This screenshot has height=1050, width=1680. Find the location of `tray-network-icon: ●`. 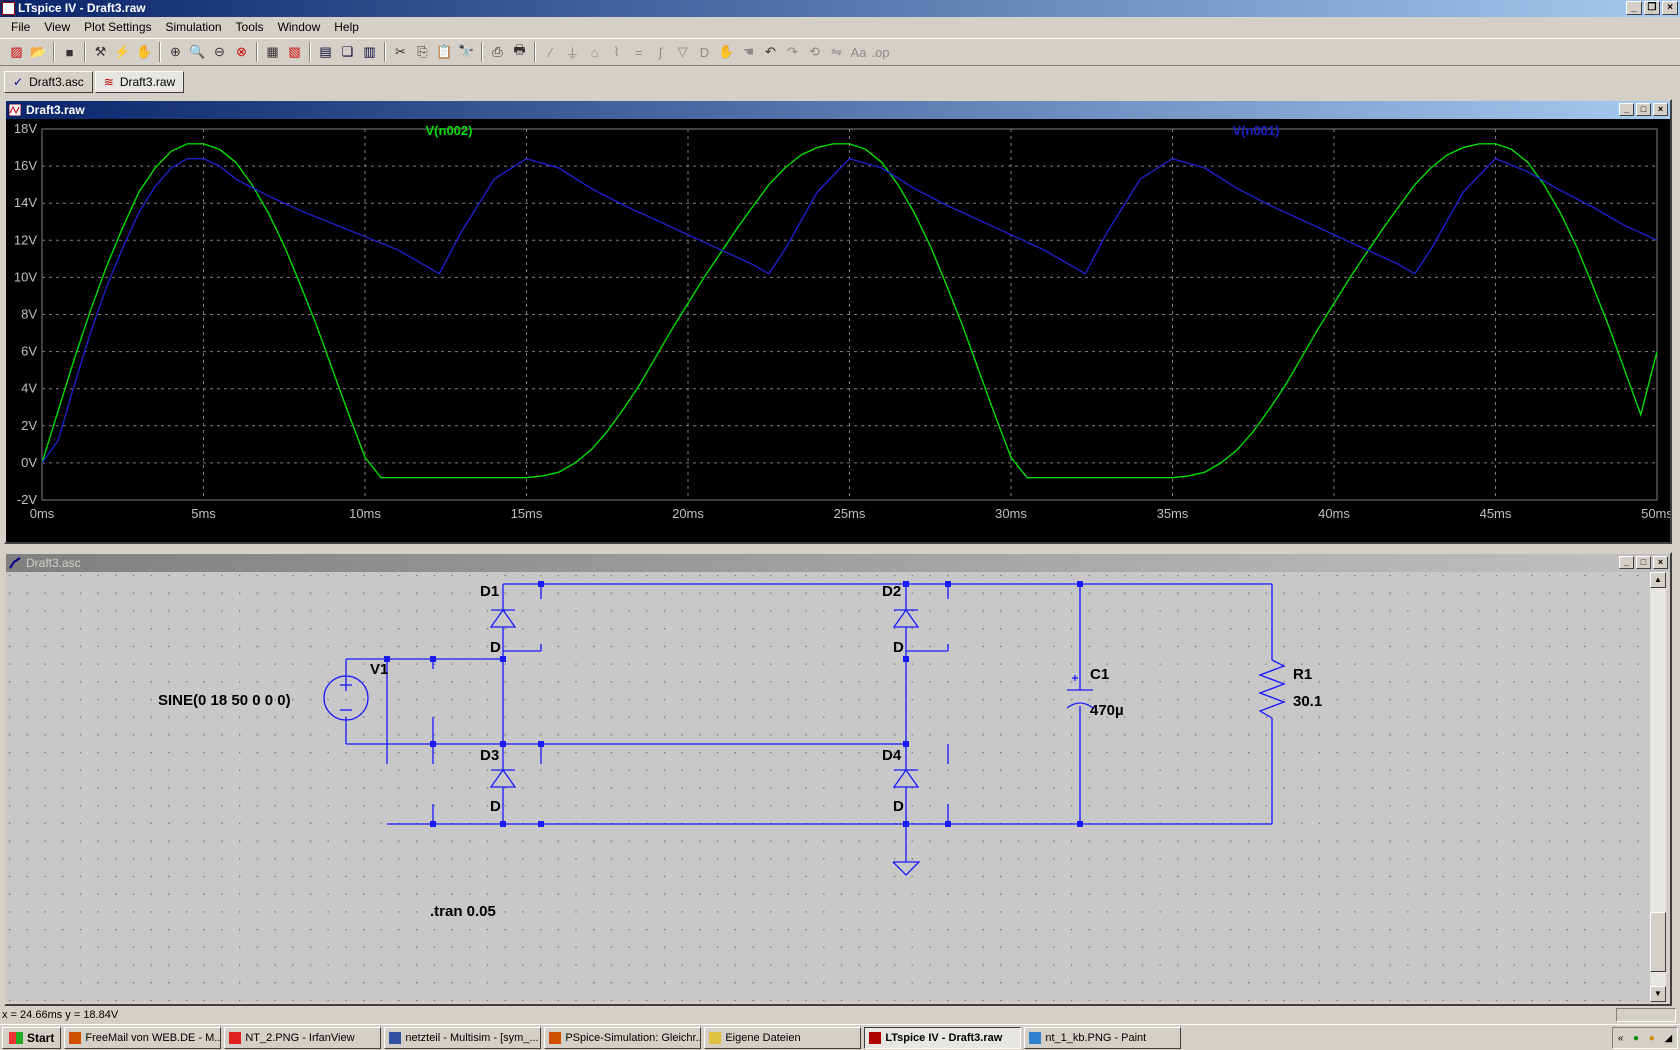

tray-network-icon: ● is located at coordinates (1636, 1038).